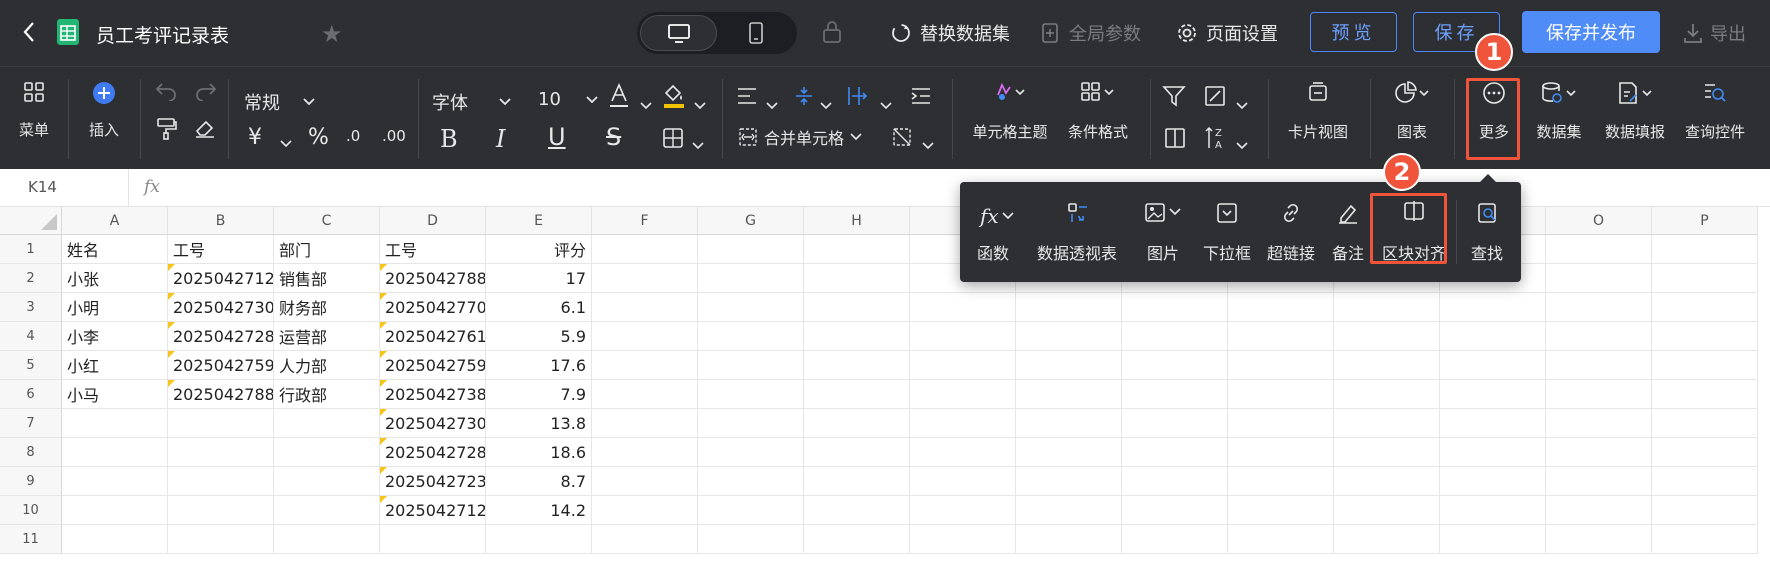 The image size is (1770, 562). What do you see at coordinates (857, 510) in the screenshot?
I see `cell-H10` at bounding box center [857, 510].